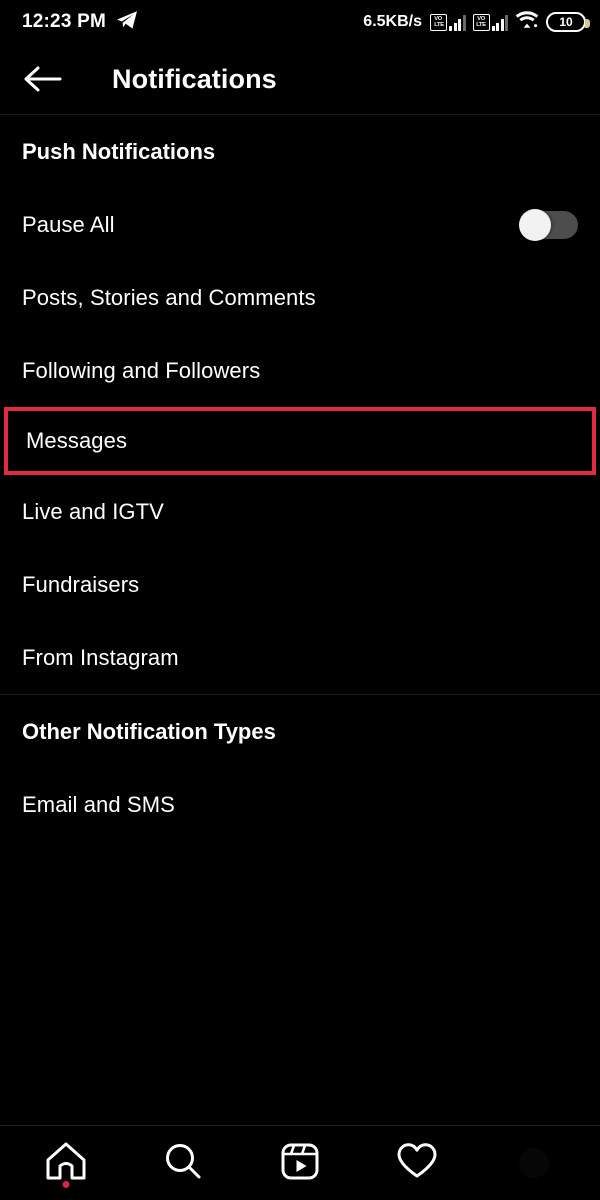 This screenshot has width=600, height=1200. Describe the element at coordinates (45, 79) in the screenshot. I see `back-arrow-icon` at that location.